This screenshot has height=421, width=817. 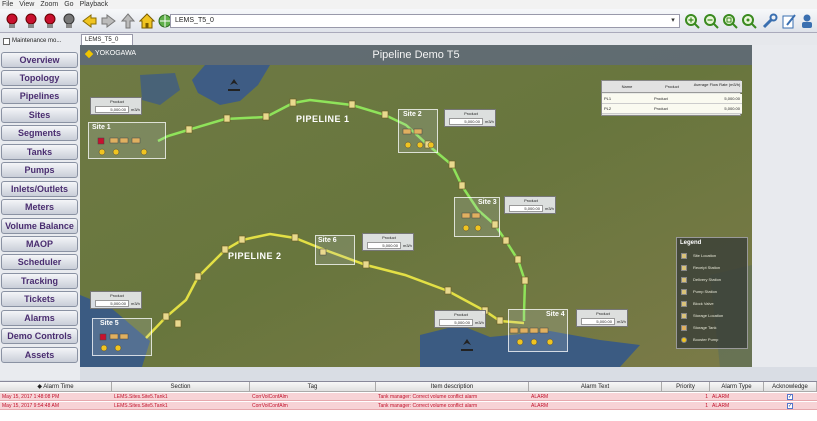 I want to click on summary-row: PL1 Product 5,000.00, so click(x=672, y=99).